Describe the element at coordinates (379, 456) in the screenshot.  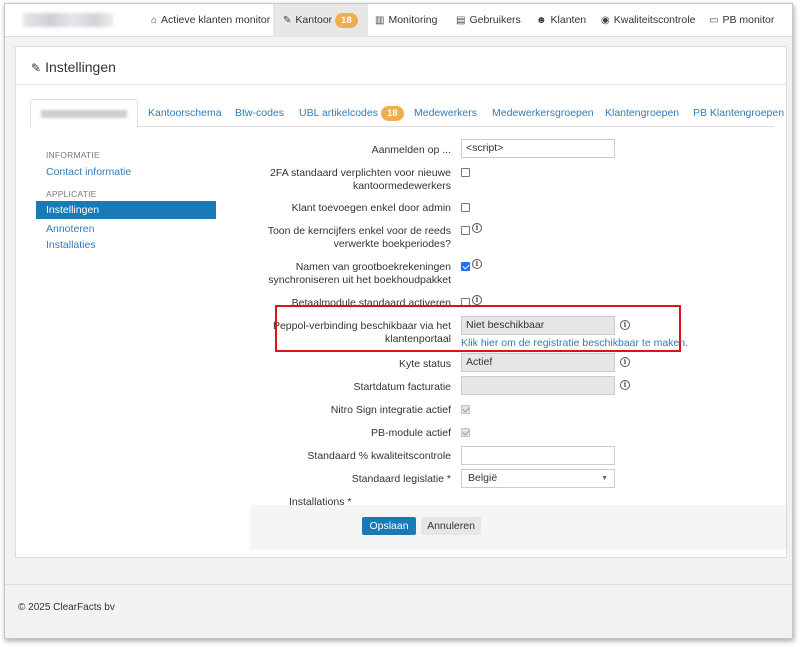
I see `kwaliteit-label: Standaard % kwaliteitscontrole` at that location.